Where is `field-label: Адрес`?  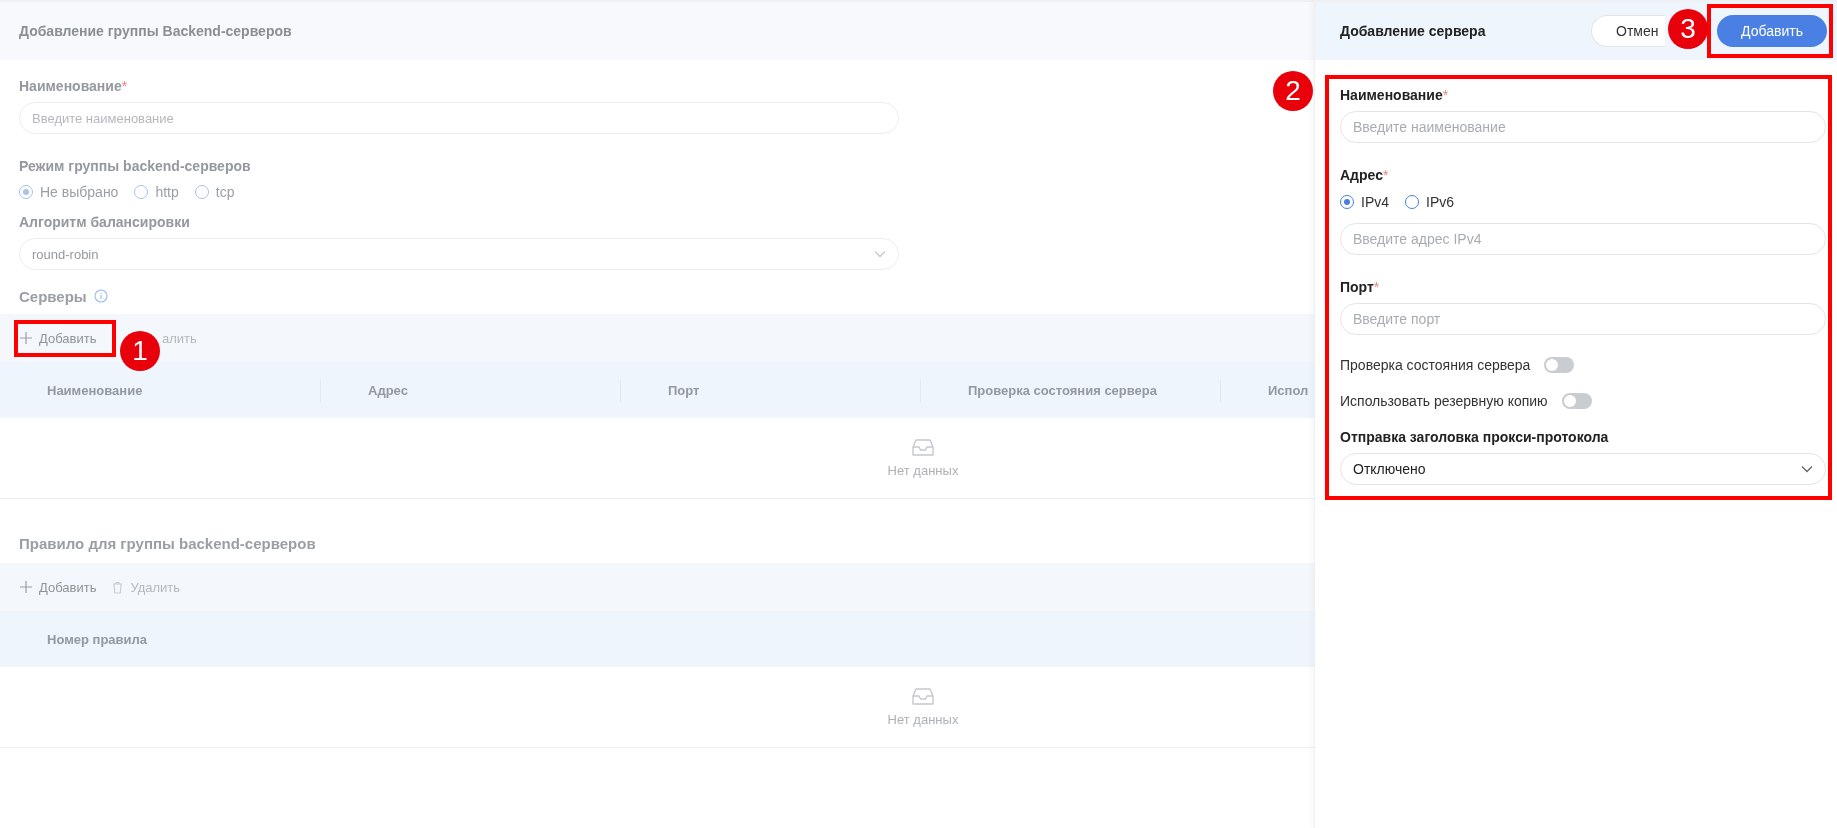 field-label: Адрес is located at coordinates (1361, 175).